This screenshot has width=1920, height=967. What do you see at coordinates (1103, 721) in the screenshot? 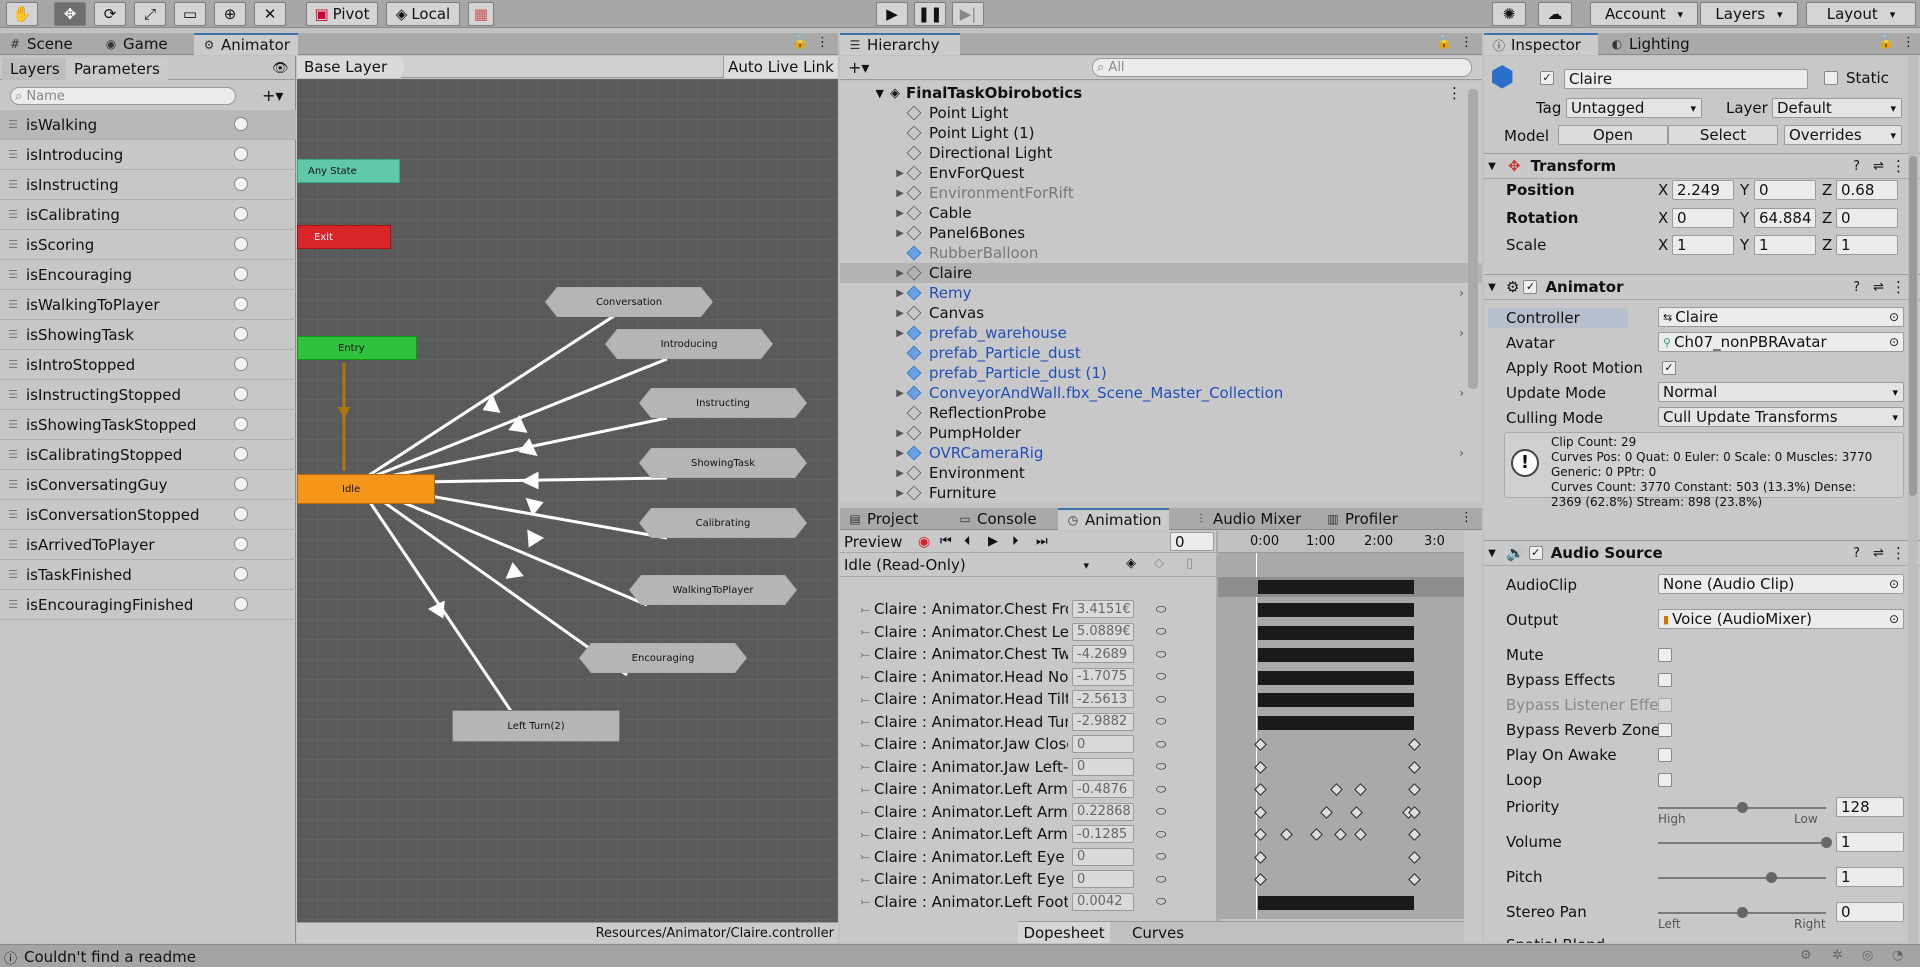
I see `property-value-field: -2.9882` at bounding box center [1103, 721].